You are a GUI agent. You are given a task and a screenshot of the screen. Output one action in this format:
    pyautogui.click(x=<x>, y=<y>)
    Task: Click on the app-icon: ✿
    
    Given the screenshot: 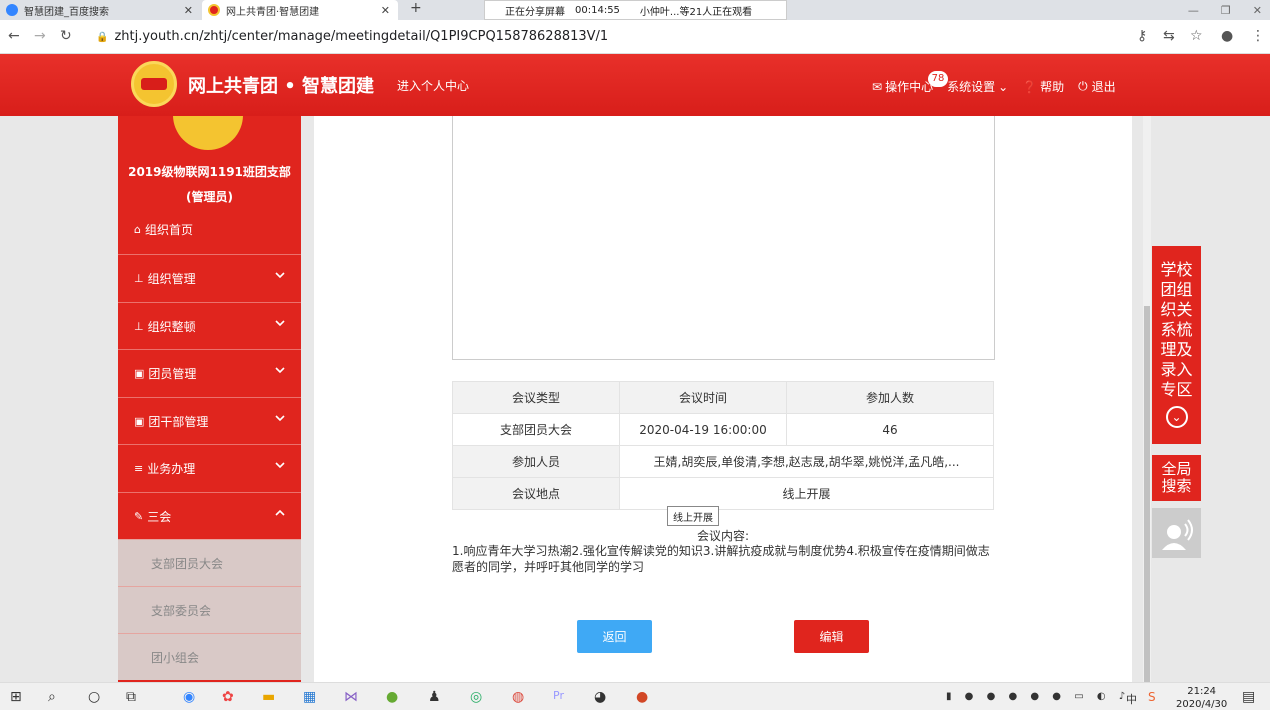 What is the action you would take?
    pyautogui.click(x=228, y=697)
    